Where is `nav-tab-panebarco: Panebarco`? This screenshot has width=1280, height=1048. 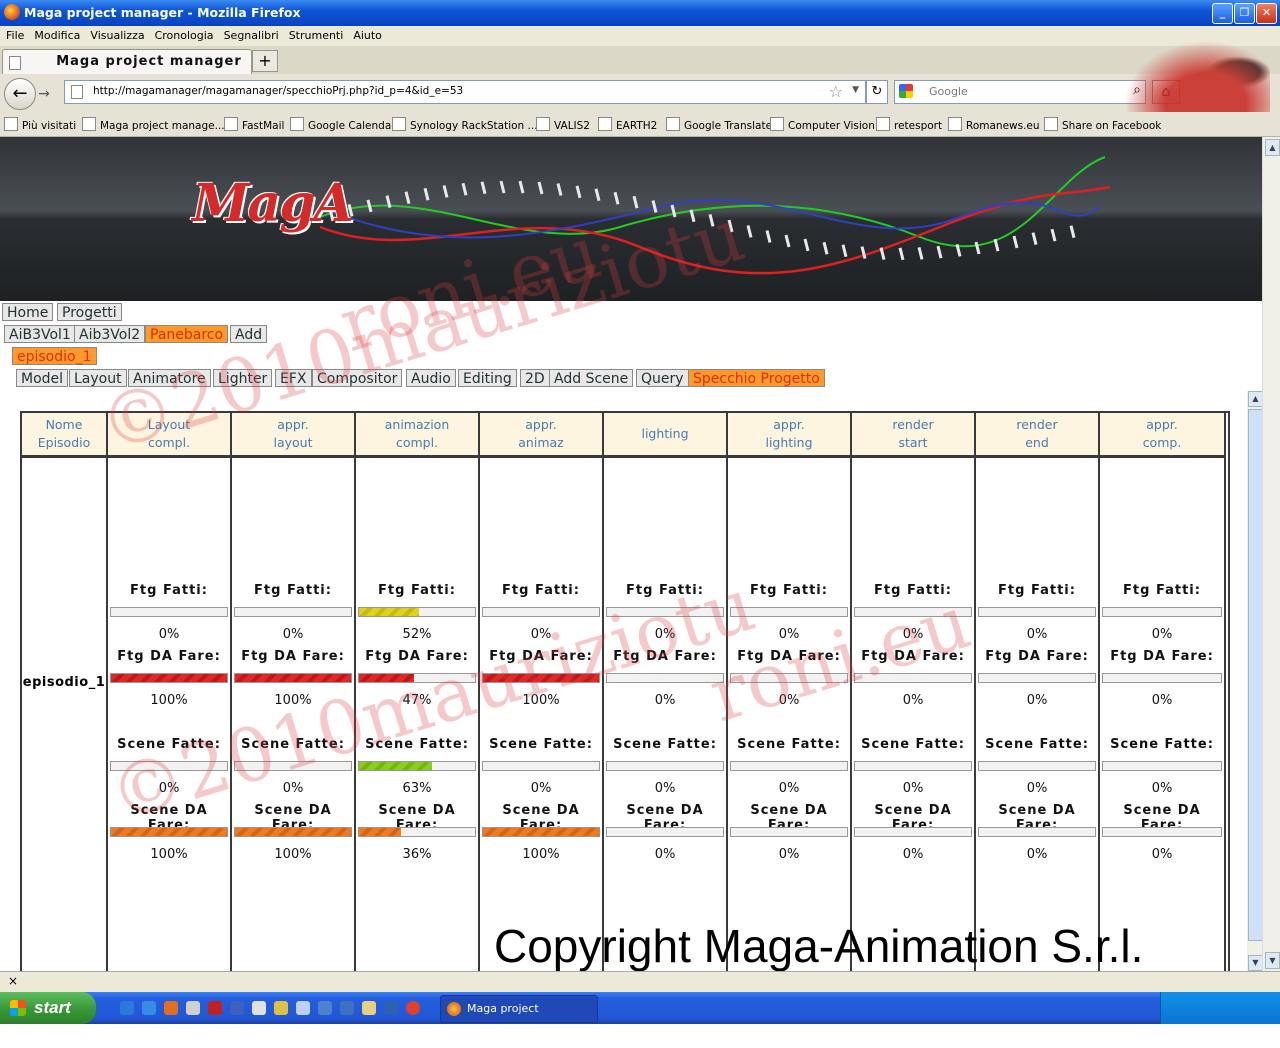 nav-tab-panebarco: Panebarco is located at coordinates (187, 334).